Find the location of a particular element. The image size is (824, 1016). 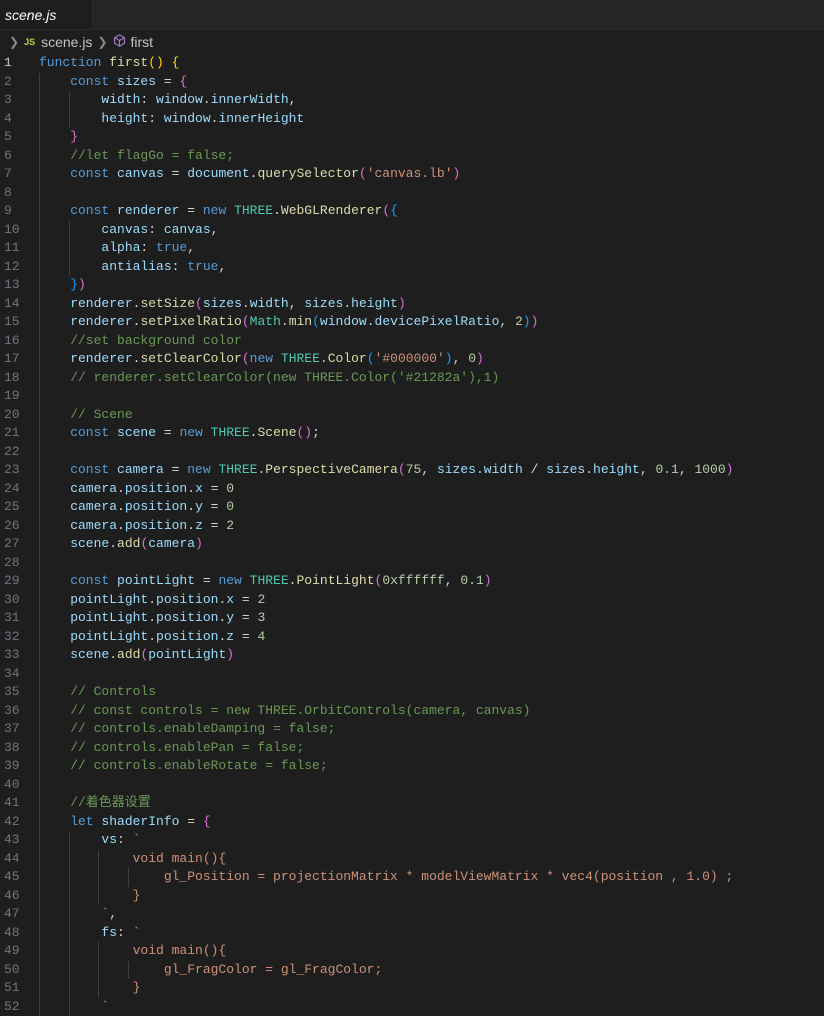

code-line: 26 camera.position.z = 2 is located at coordinates (412, 526).